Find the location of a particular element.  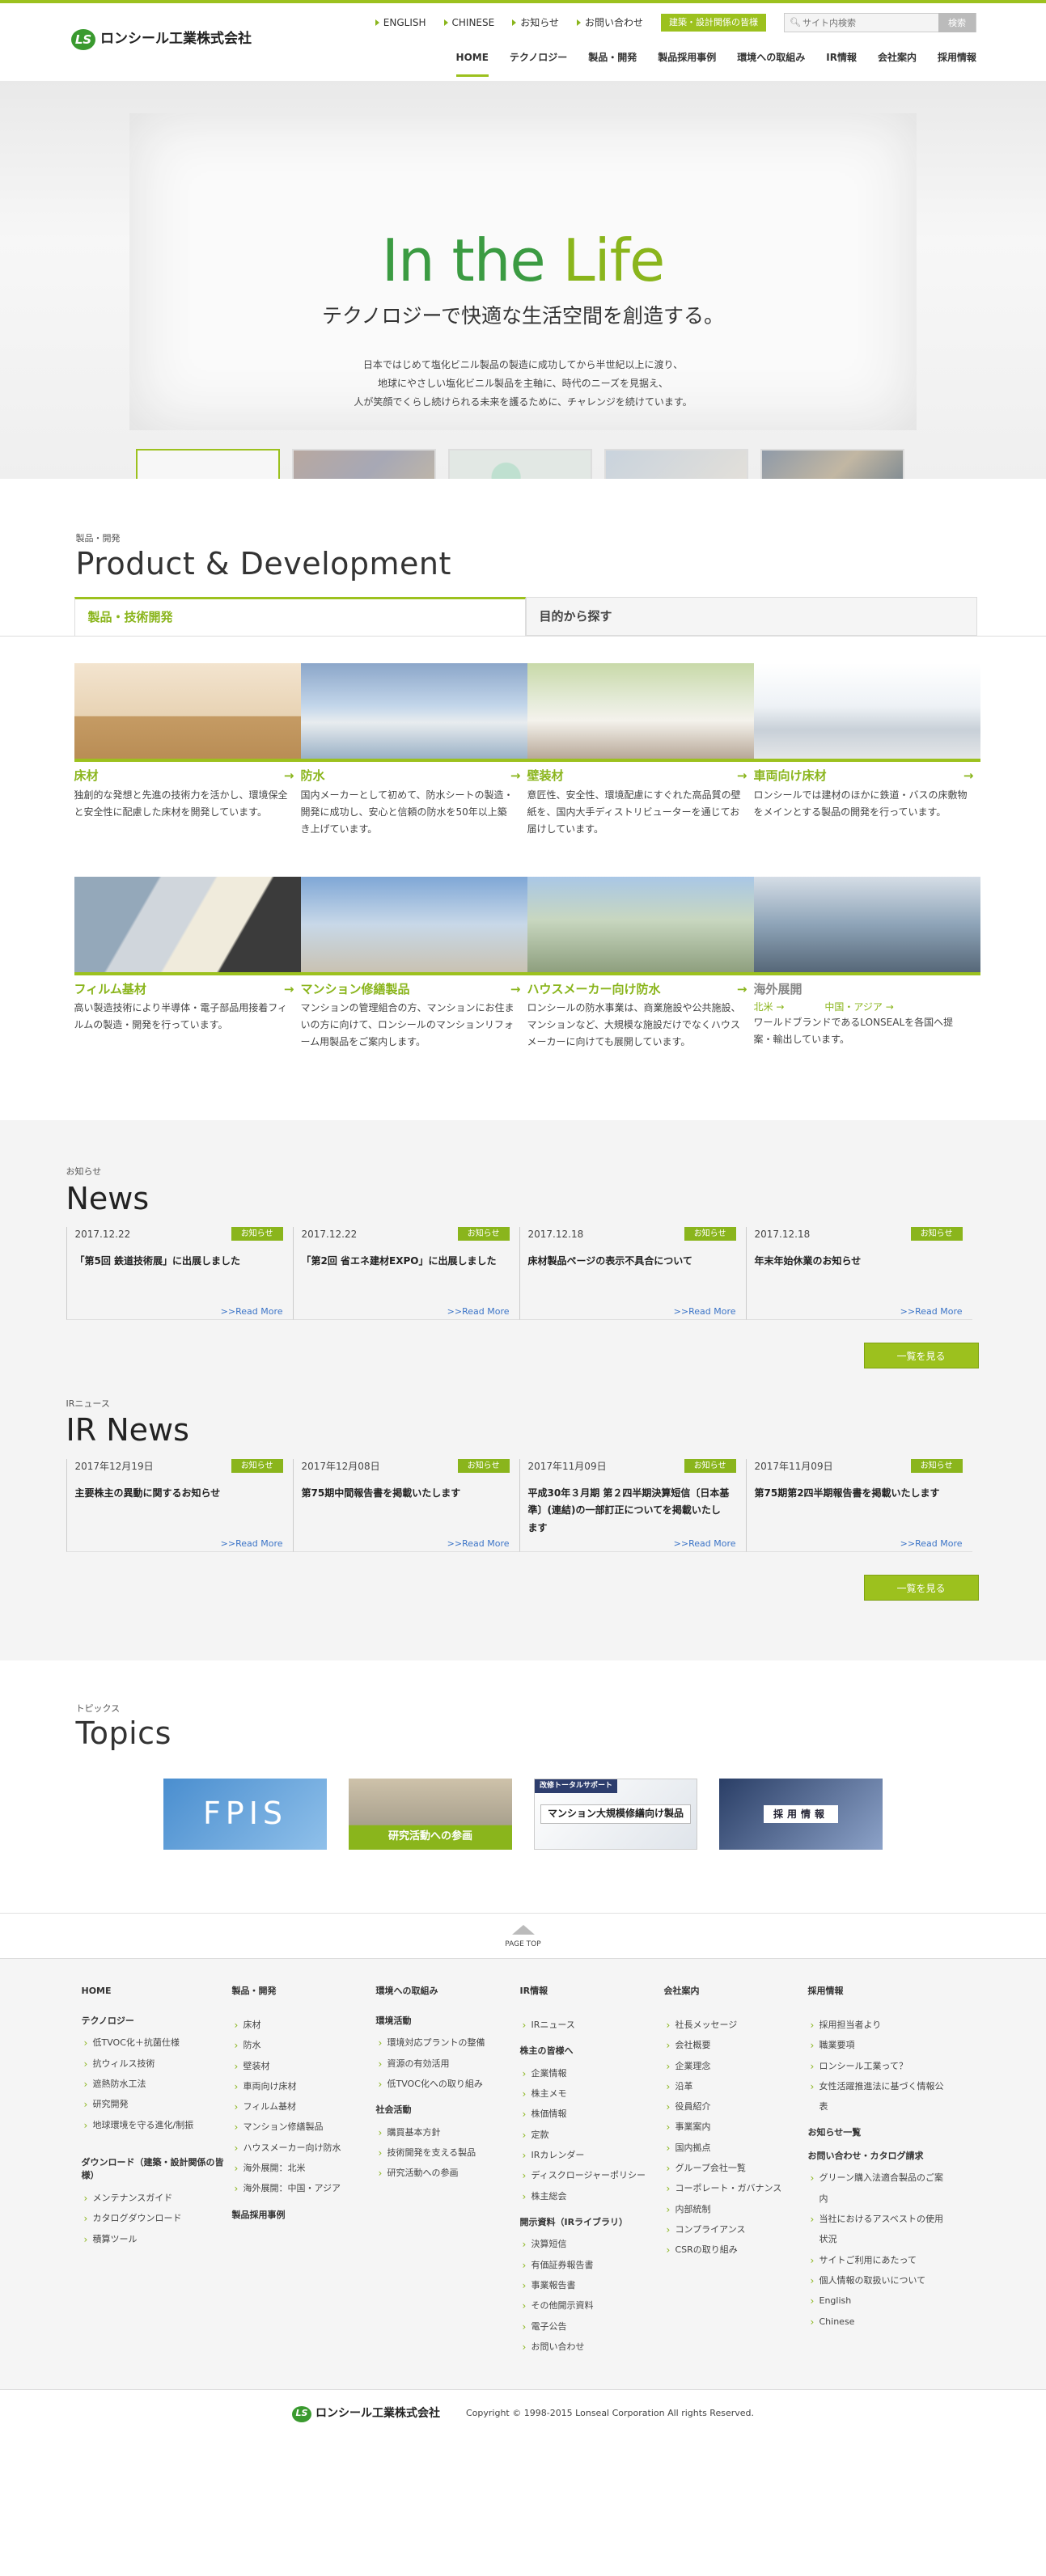

sitemap-link: 低TVOC化への取り組み is located at coordinates (448, 2085).